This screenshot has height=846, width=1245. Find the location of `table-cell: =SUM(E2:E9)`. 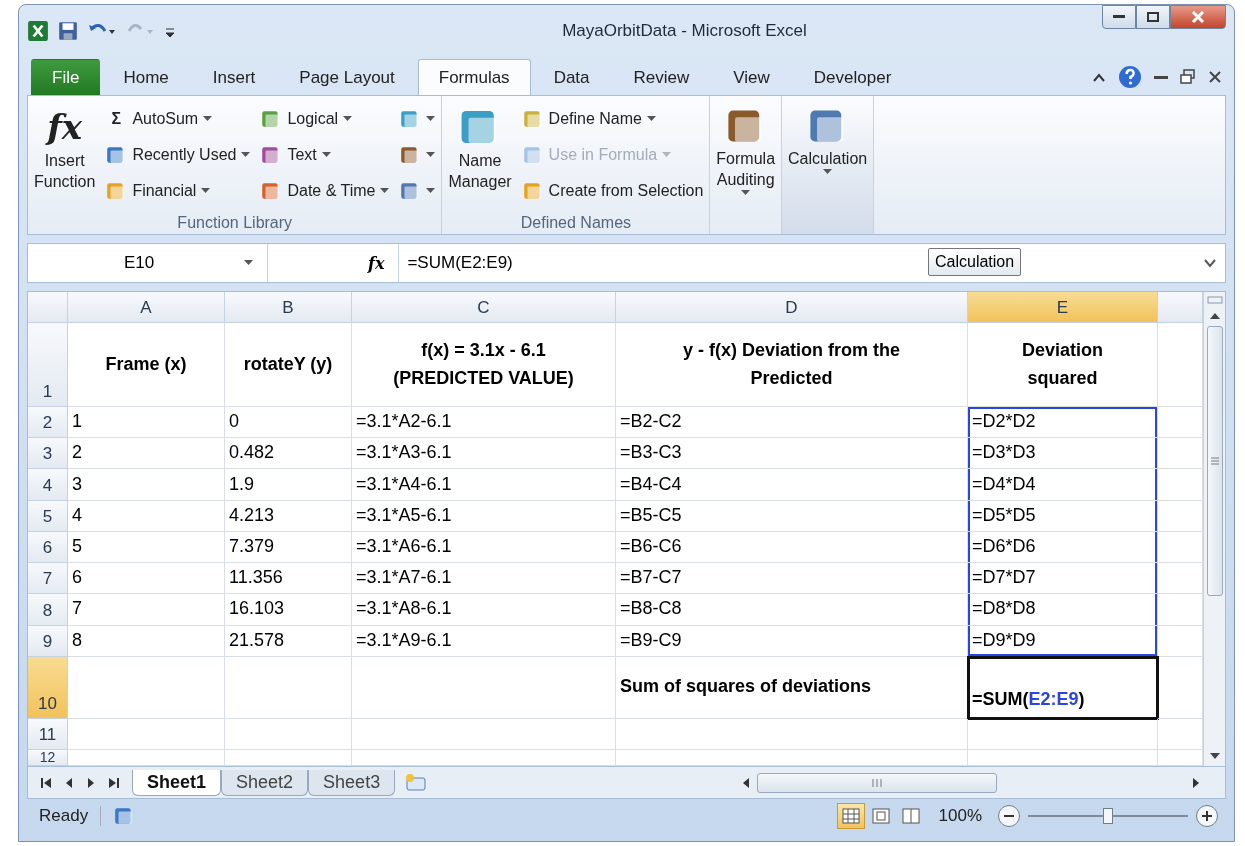

table-cell: =SUM(E2:E9) is located at coordinates (1063, 688).